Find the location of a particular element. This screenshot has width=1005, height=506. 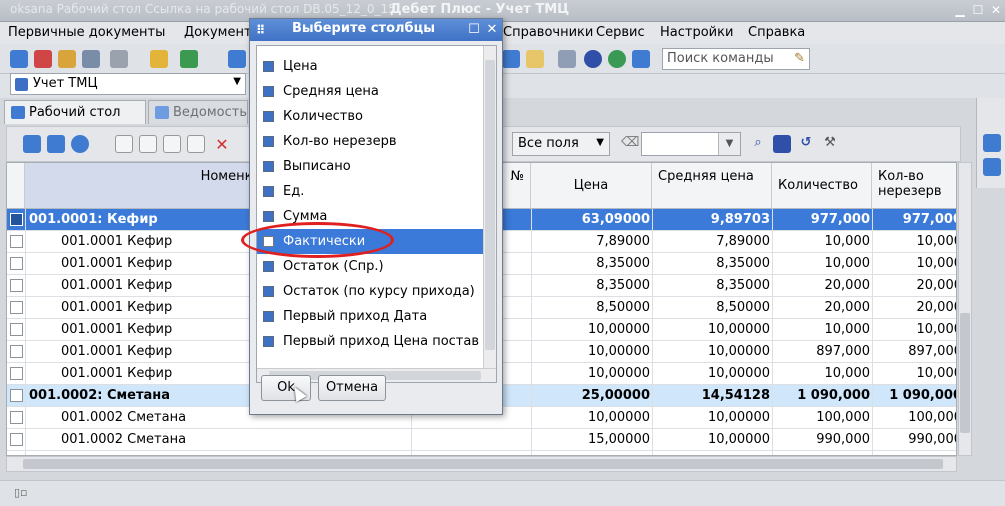

mailbox-icon is located at coordinates (641, 59).